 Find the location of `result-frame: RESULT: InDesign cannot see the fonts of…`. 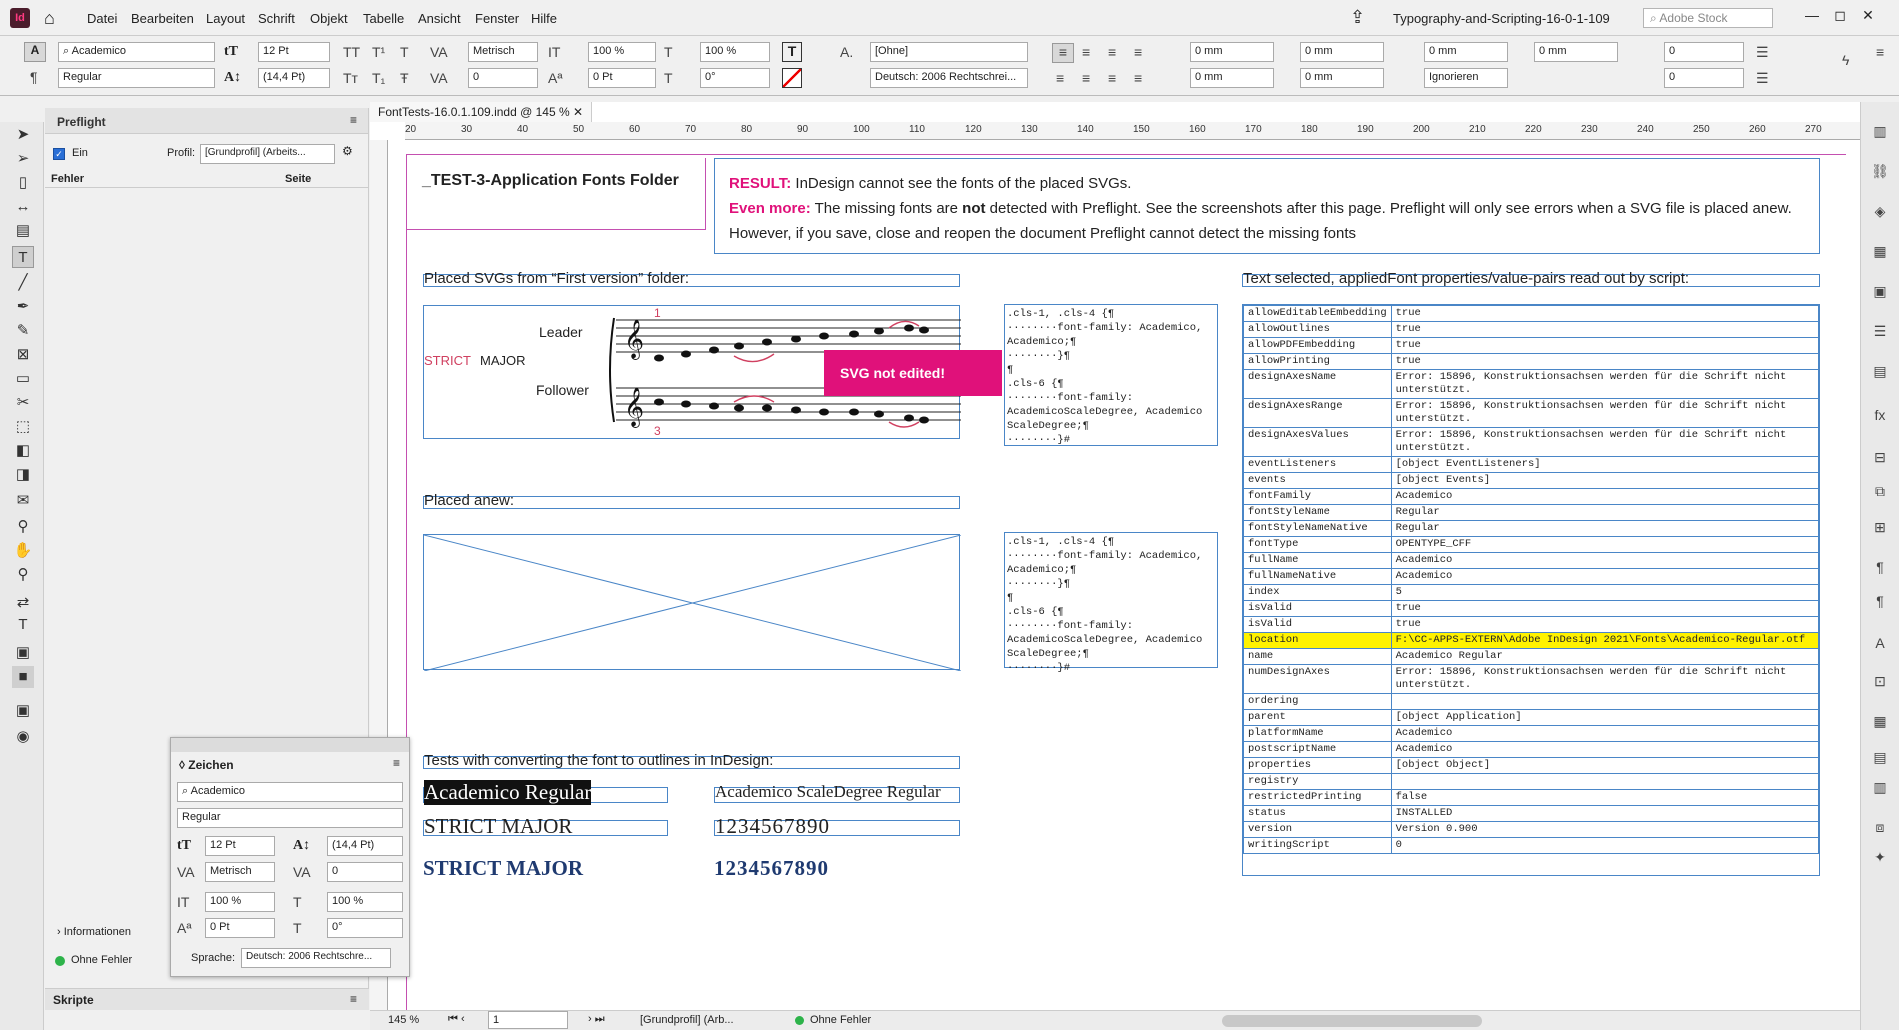

result-frame: RESULT: InDesign cannot see the fonts of… is located at coordinates (1267, 206).